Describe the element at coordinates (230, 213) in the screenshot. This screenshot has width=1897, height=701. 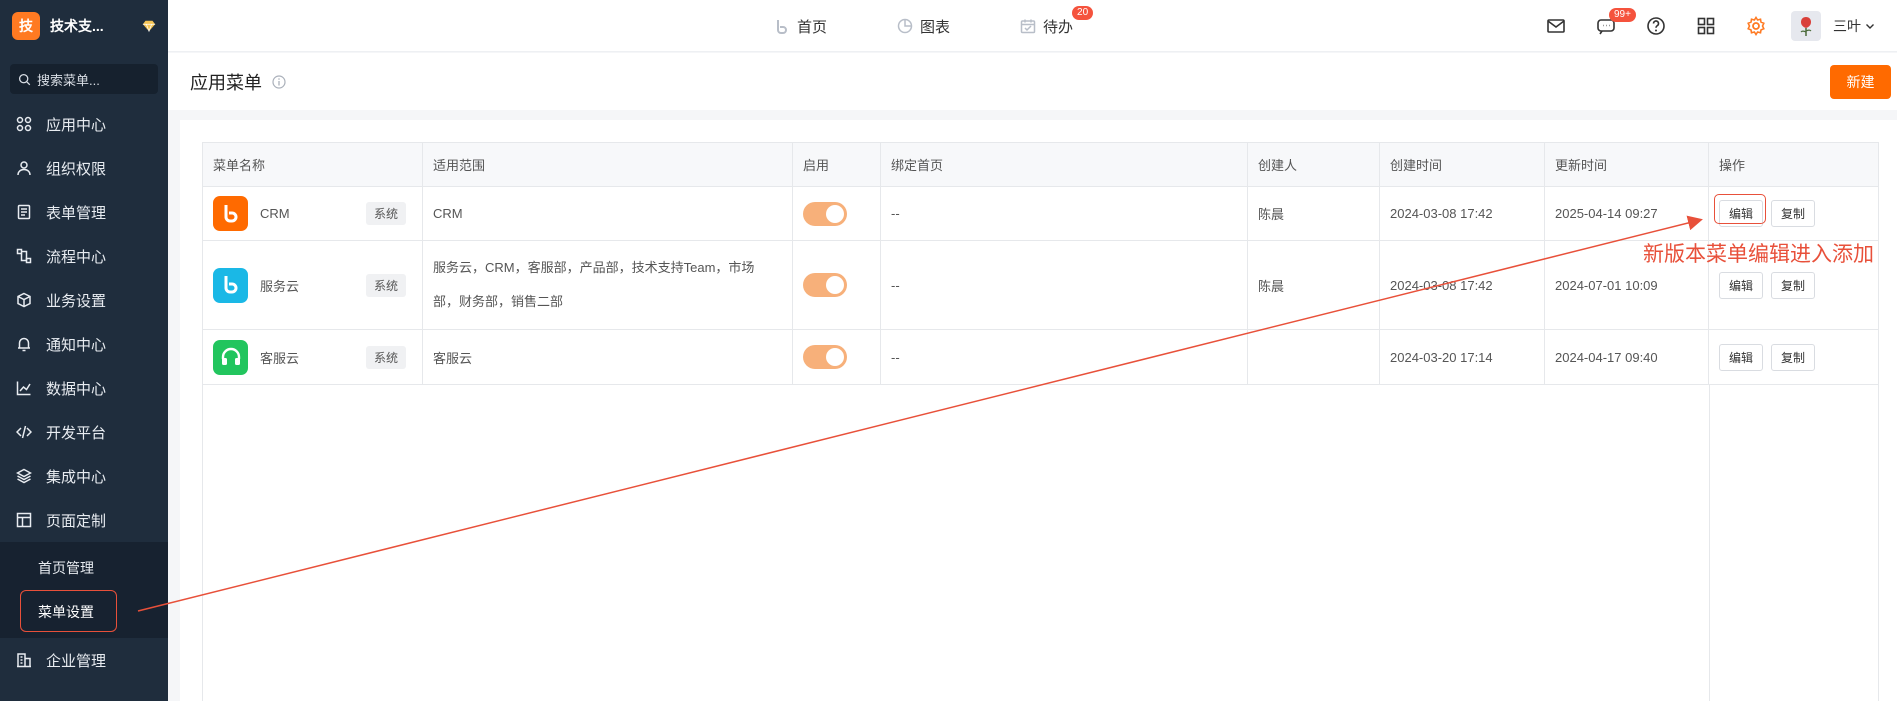
I see `crm-app-icon` at that location.